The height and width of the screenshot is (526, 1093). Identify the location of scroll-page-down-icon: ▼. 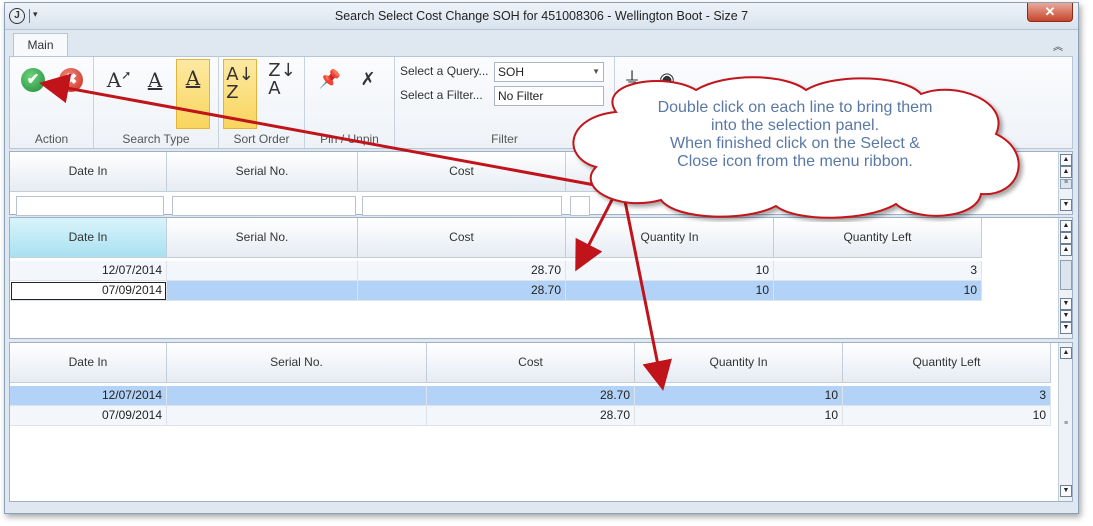
(1066, 316).